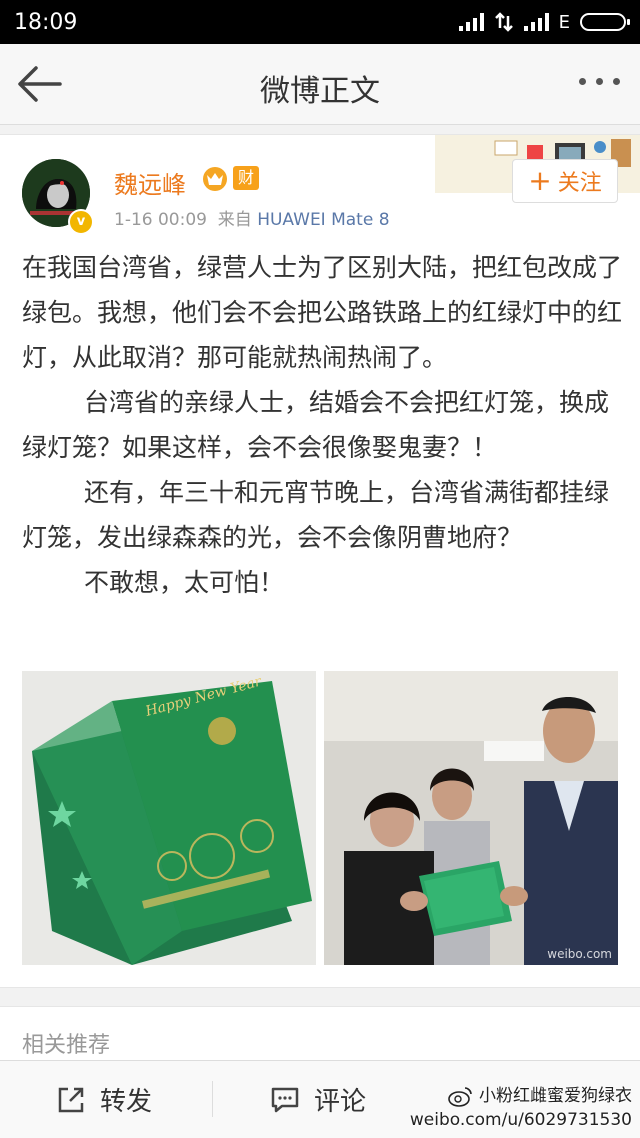 This screenshot has height=1138, width=640. Describe the element at coordinates (579, 954) in the screenshot. I see `image-watermark: weibo.com` at that location.